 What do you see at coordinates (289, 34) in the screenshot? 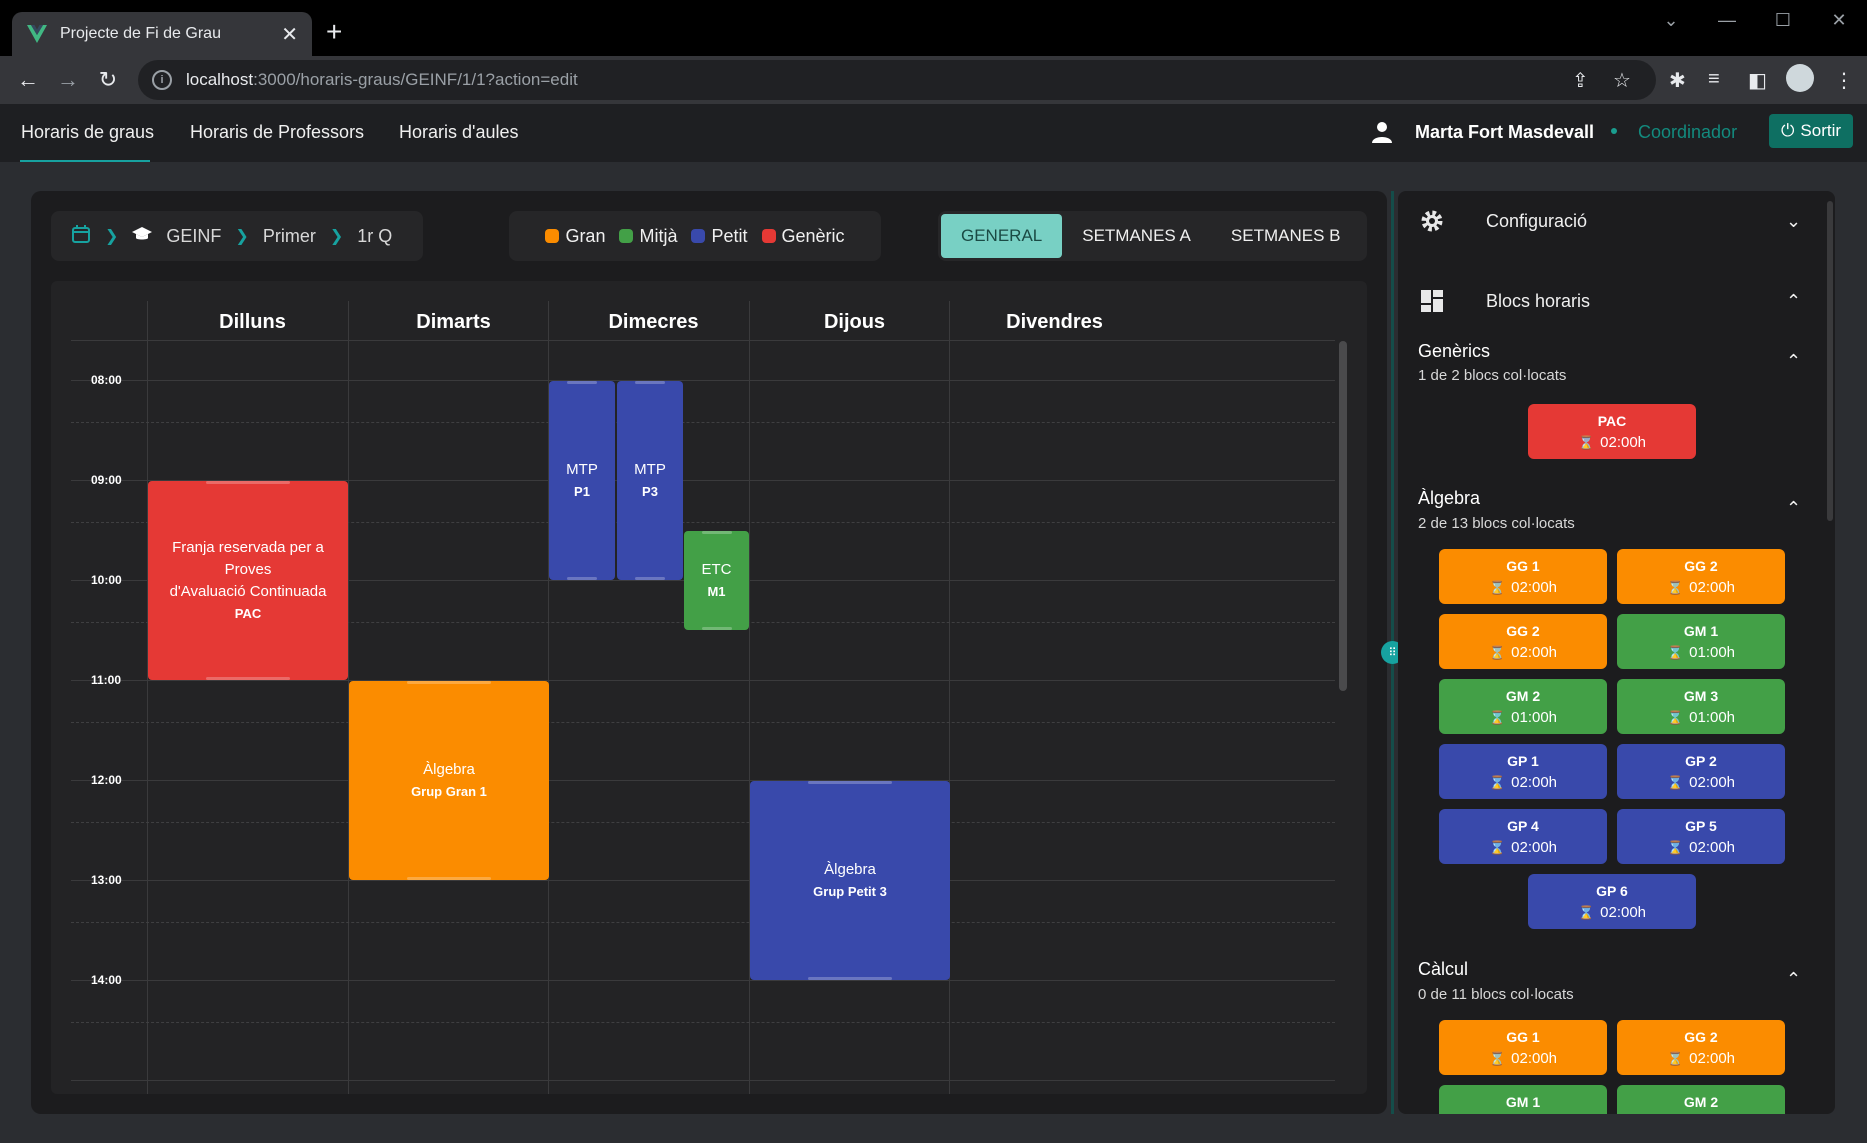
I see `close-tab-icon: ✕` at bounding box center [289, 34].